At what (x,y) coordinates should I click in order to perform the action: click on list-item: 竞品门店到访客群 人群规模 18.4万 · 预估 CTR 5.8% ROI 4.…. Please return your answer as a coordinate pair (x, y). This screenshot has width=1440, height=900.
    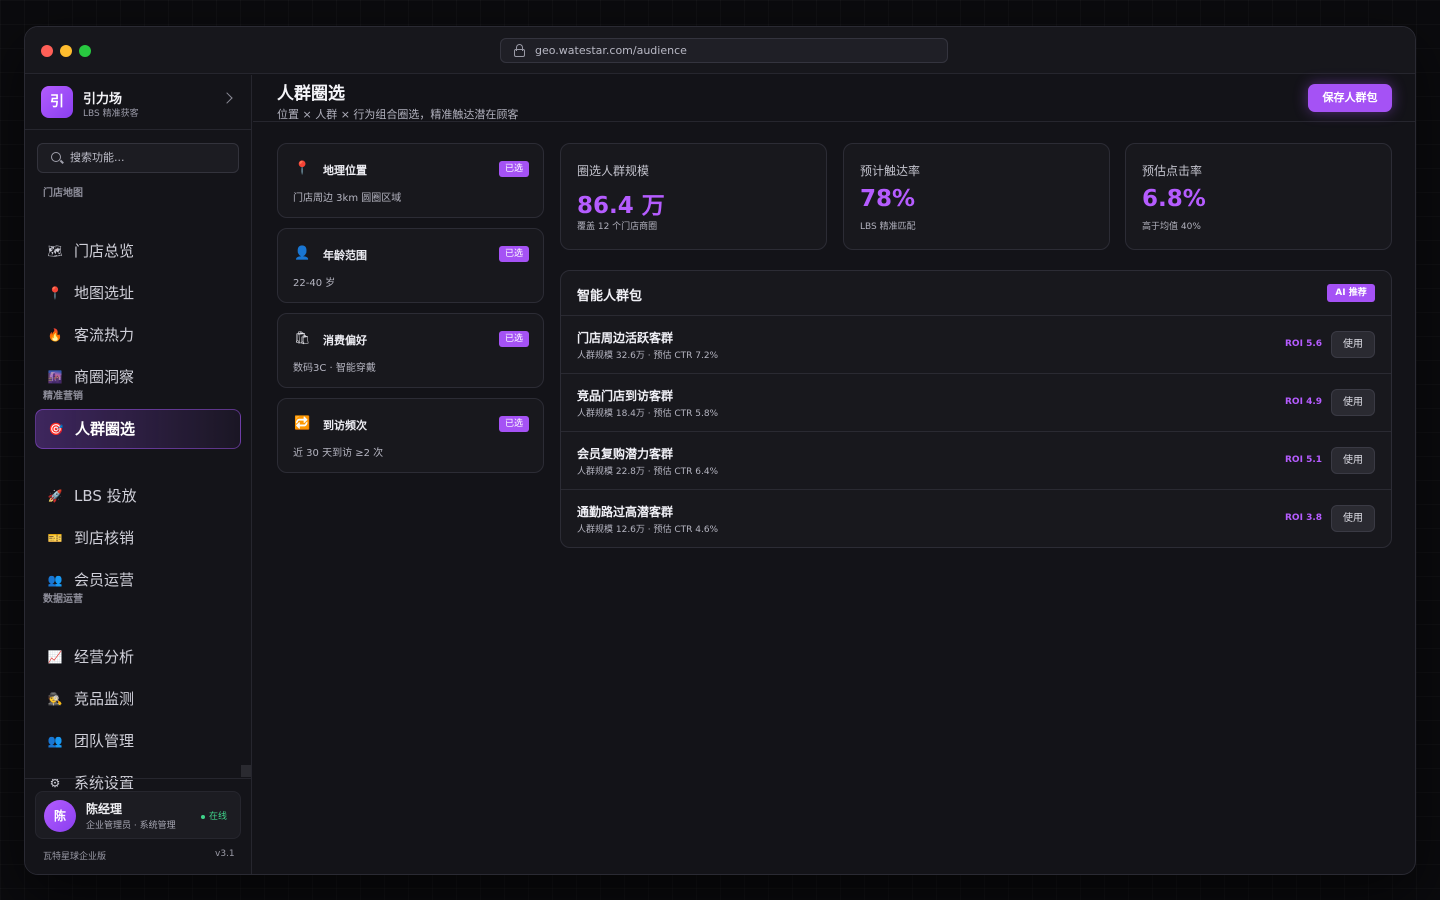
    Looking at the image, I should click on (976, 402).